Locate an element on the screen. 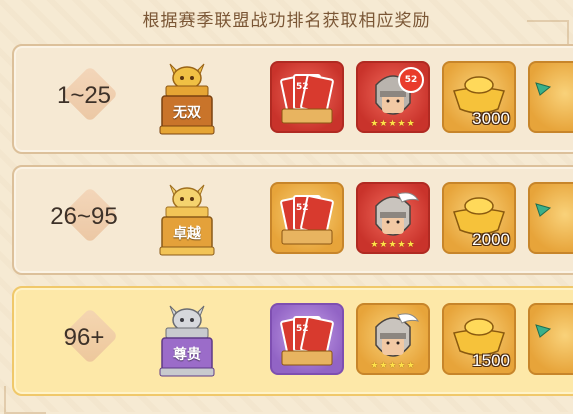  reward-item: 52 ★★★★★ is located at coordinates (393, 97).